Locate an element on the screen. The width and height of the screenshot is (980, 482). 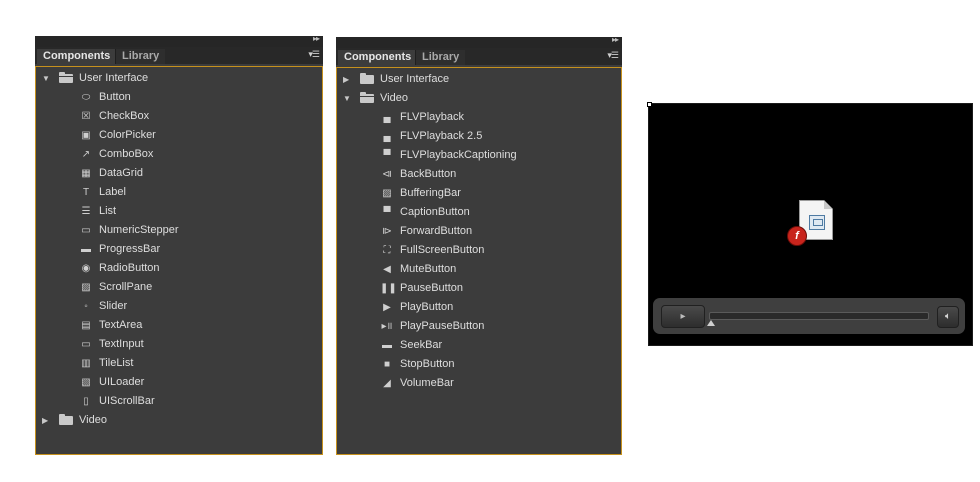
fullscreenbutton-icon: ⛶ is located at coordinates (387, 250).